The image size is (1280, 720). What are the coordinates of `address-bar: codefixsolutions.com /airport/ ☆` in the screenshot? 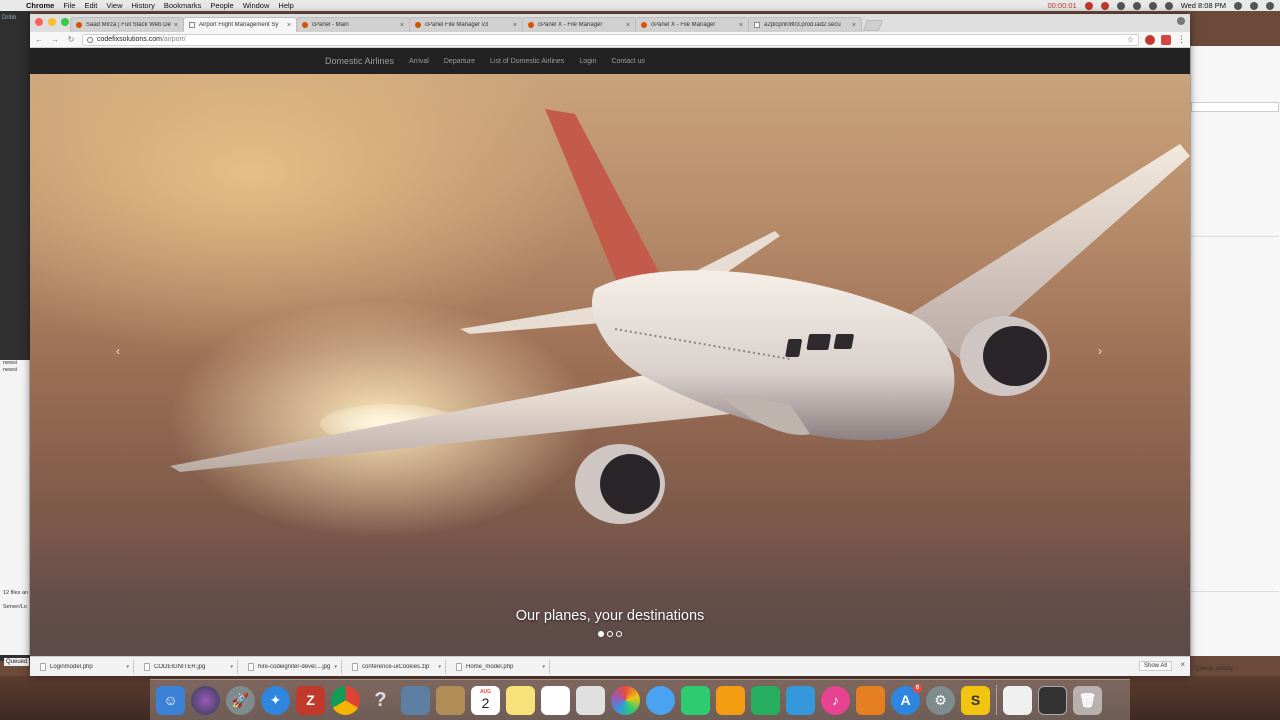 It's located at (610, 39).